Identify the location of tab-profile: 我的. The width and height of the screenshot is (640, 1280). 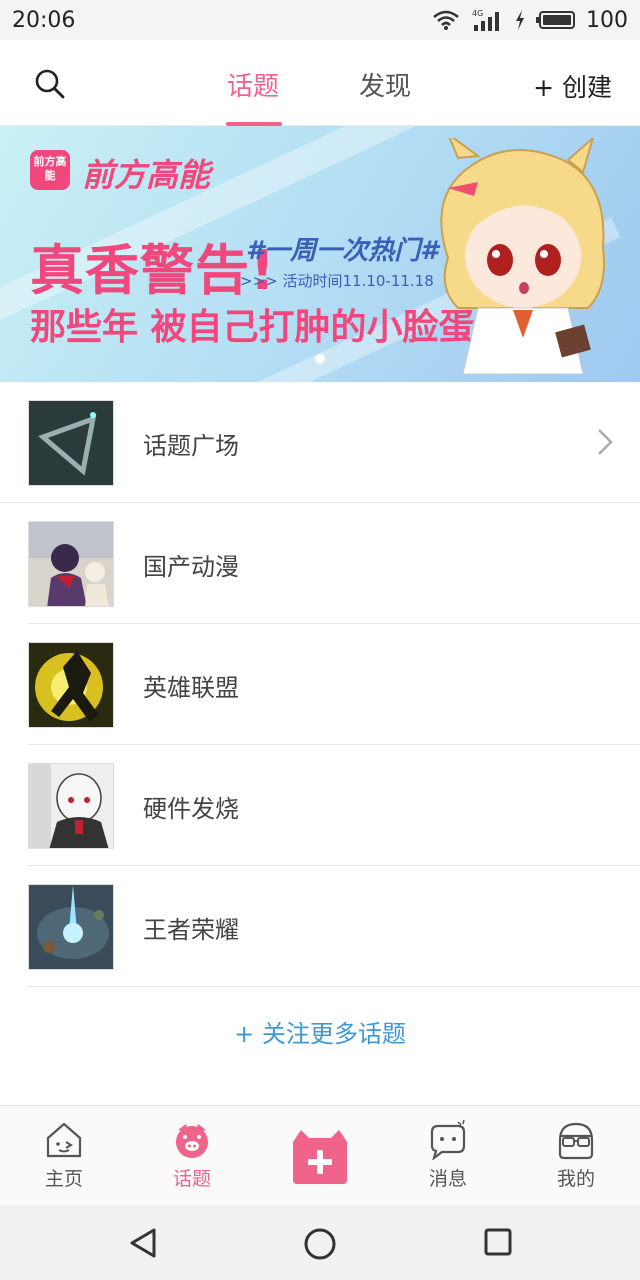
(576, 1155).